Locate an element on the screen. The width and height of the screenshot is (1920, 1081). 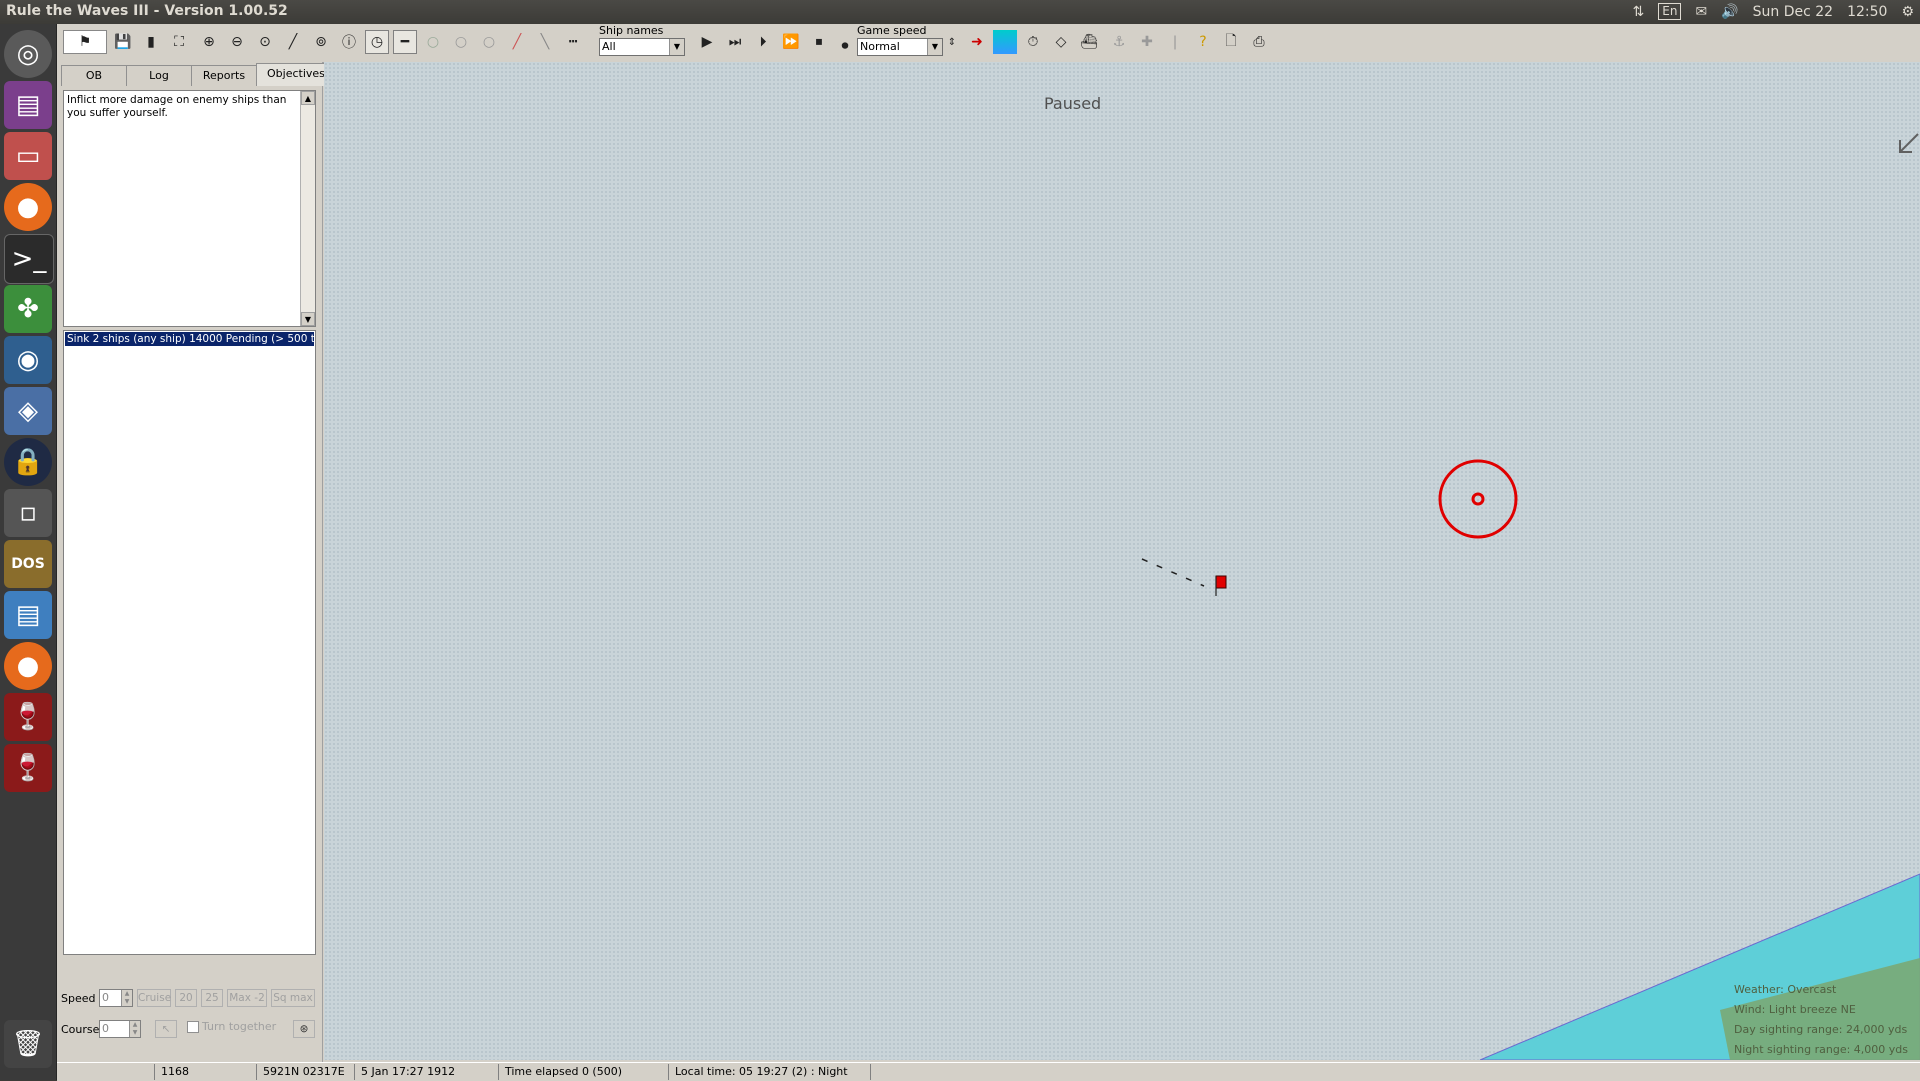
terminal-icon: >_ is located at coordinates (29, 259).